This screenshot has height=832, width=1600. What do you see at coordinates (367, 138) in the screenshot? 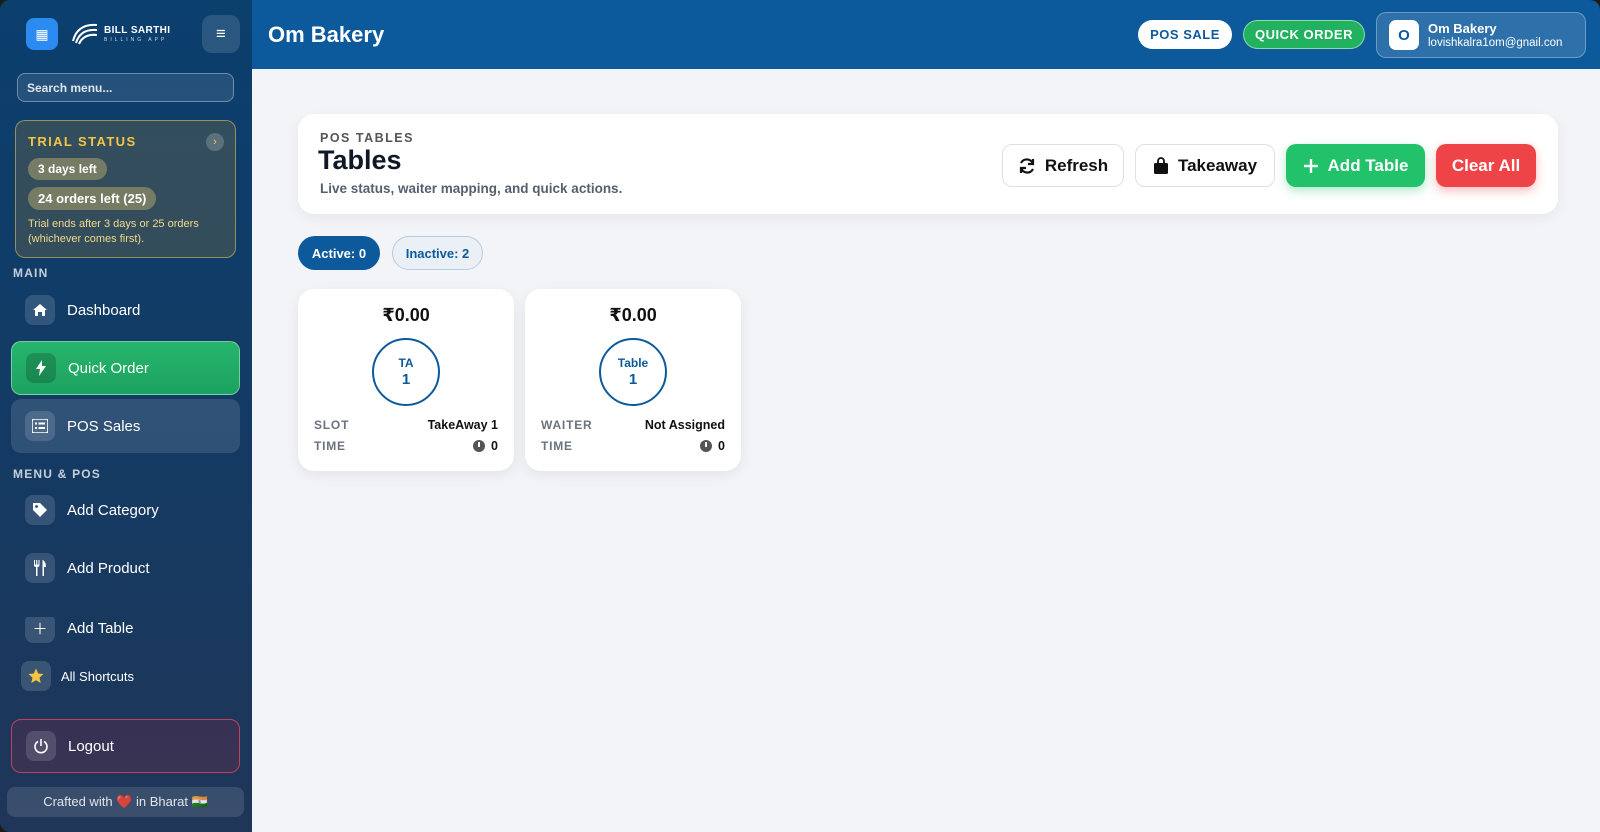
I see `panel-eyebrow: POS TABLES` at bounding box center [367, 138].